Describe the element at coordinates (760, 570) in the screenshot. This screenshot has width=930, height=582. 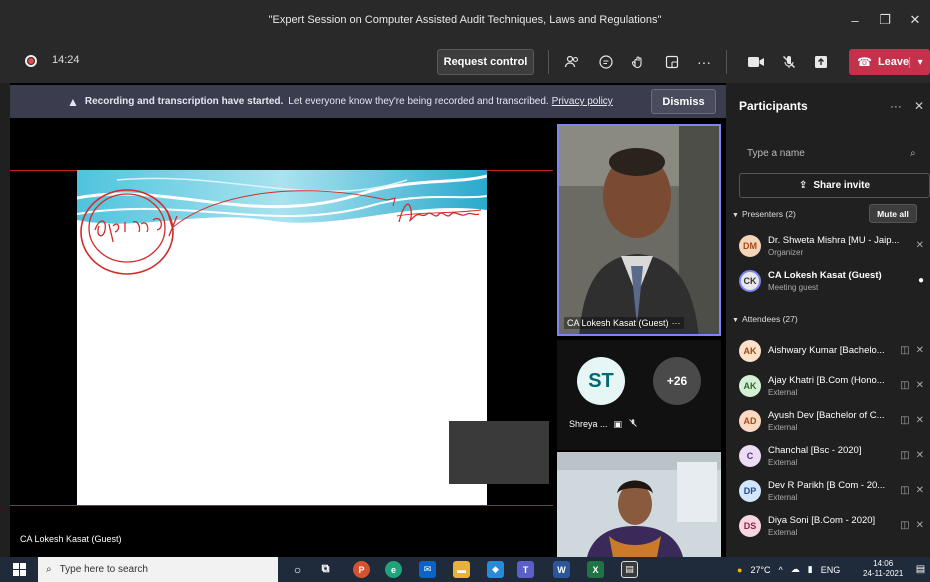
I see `weather-temp: 27°C` at that location.